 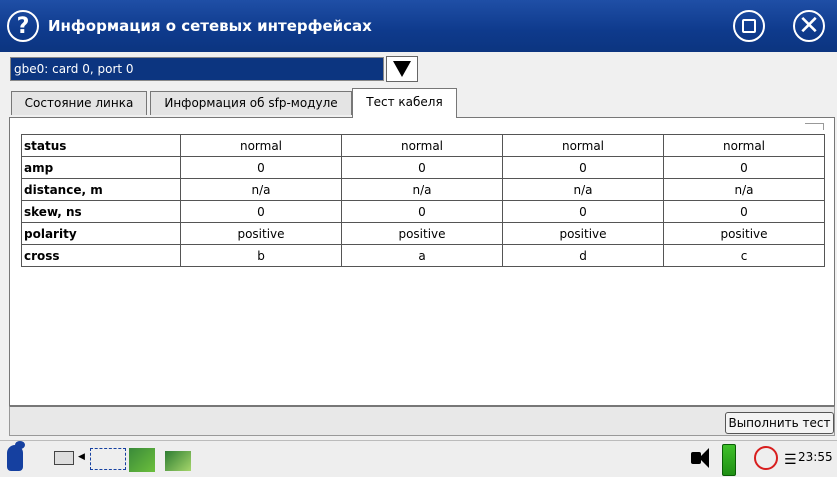 I want to click on table-row: status normal normal normal normal, so click(x=423, y=145).